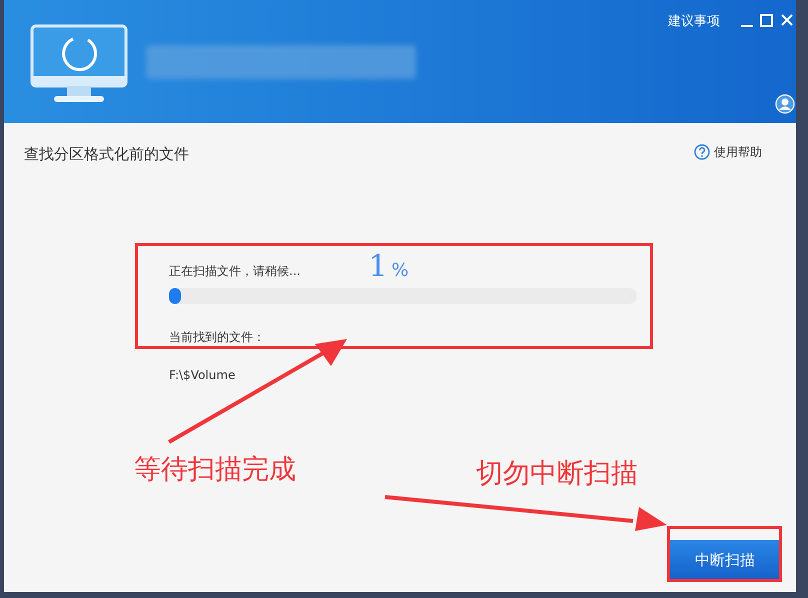  I want to click on help-icon, so click(702, 152).